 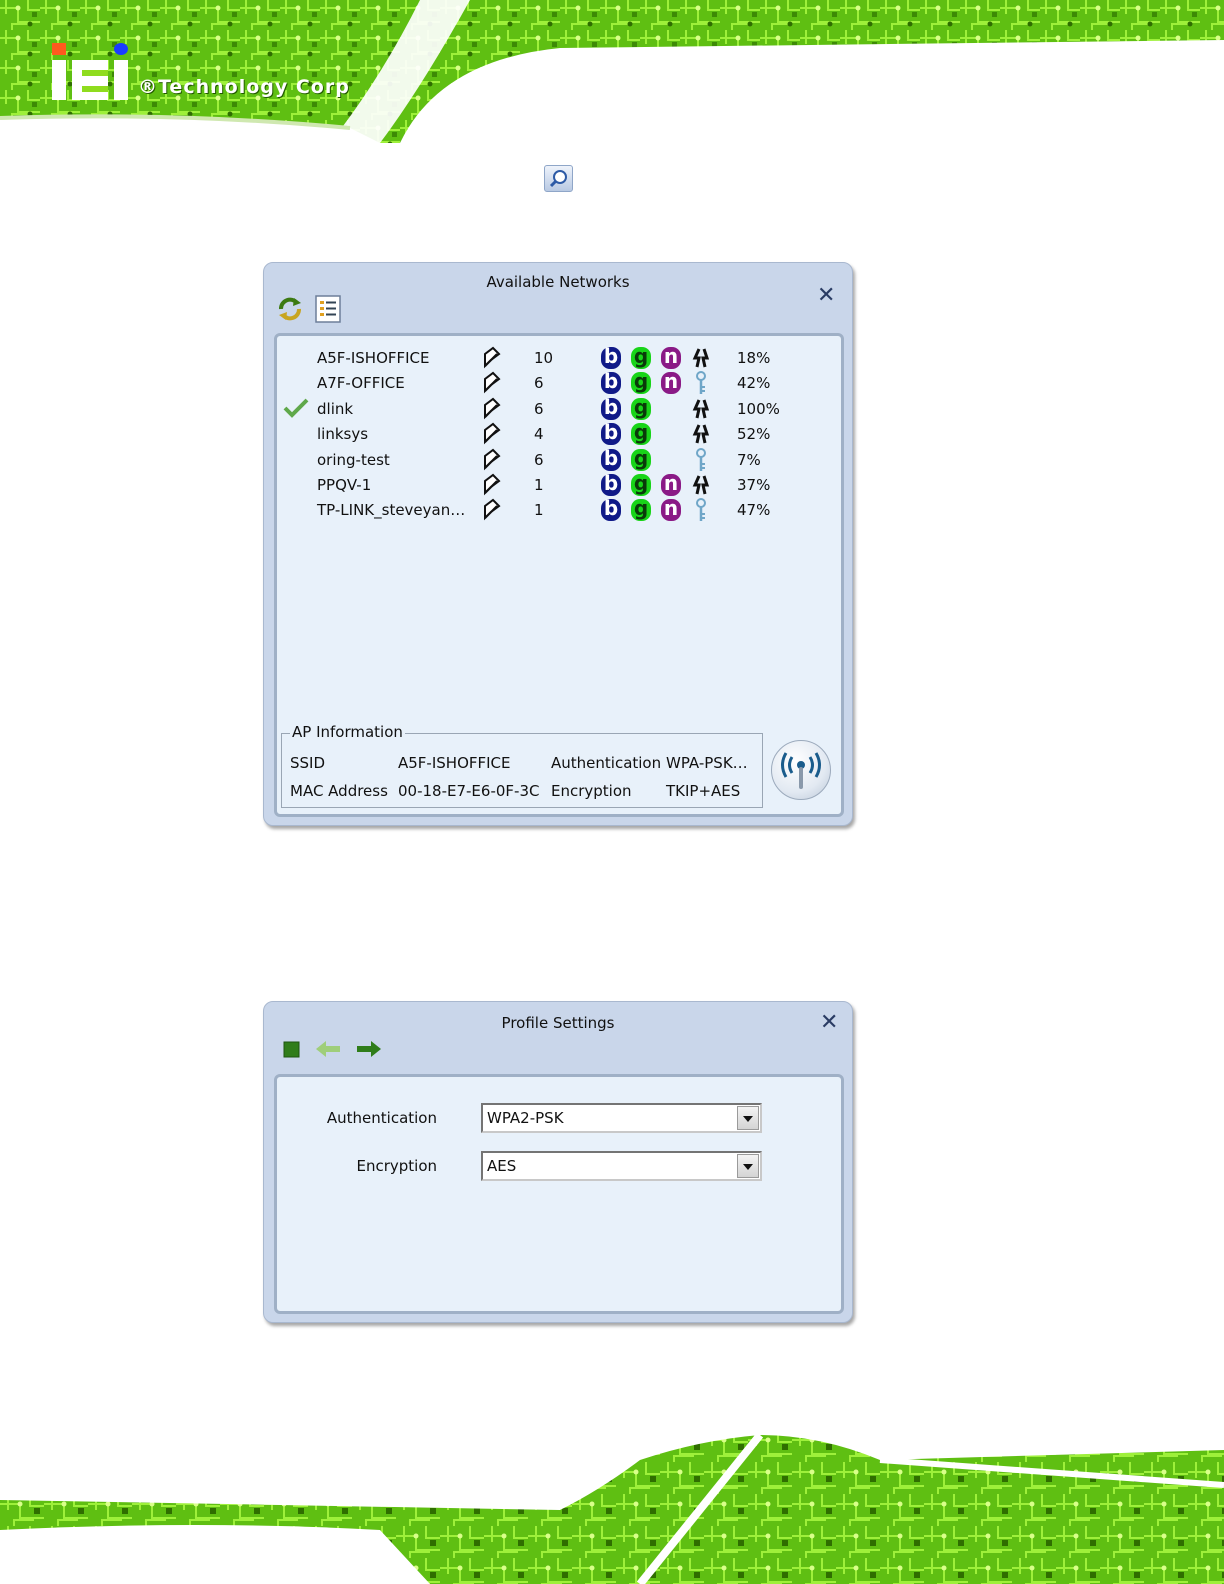 I want to click on network-row: A5F-ISHOFFICE 10 b g n 18%, so click(x=557, y=358).